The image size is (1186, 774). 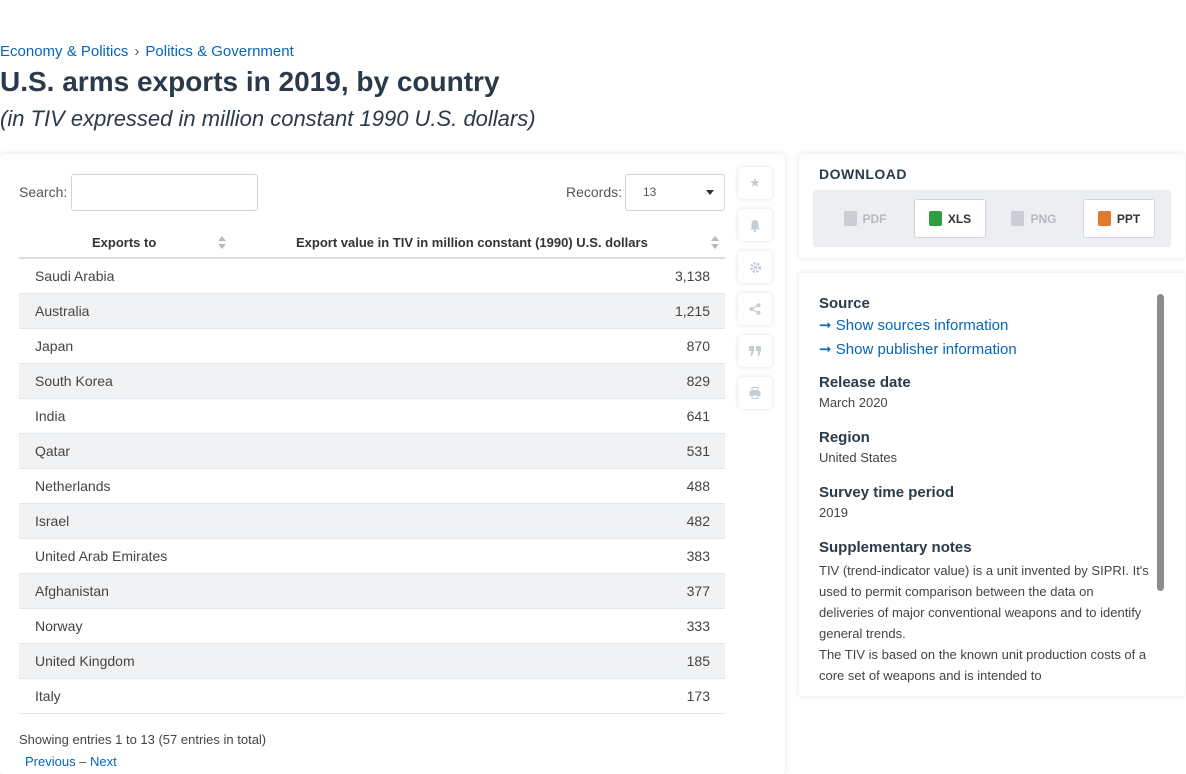 I want to click on country-cell: United Arab Emirates, so click(x=101, y=556).